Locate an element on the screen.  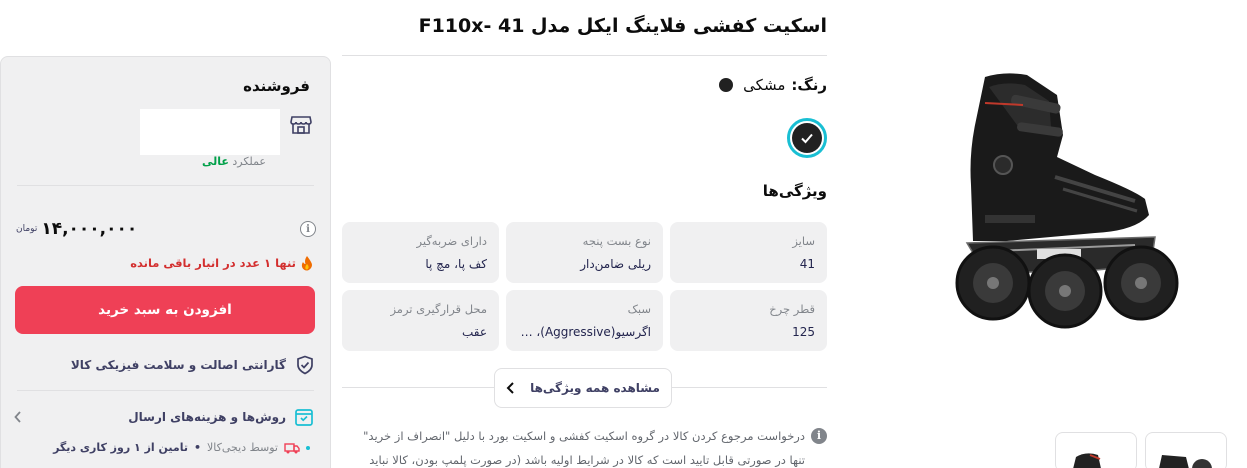
product-image is located at coordinates (1080, 202).